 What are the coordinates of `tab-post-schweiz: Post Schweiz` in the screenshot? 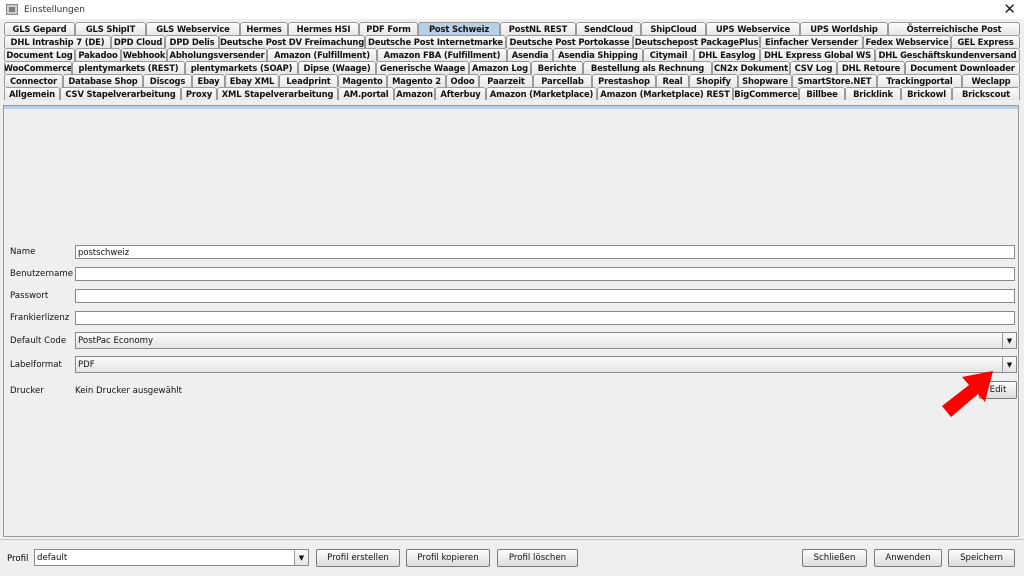 It's located at (459, 28).